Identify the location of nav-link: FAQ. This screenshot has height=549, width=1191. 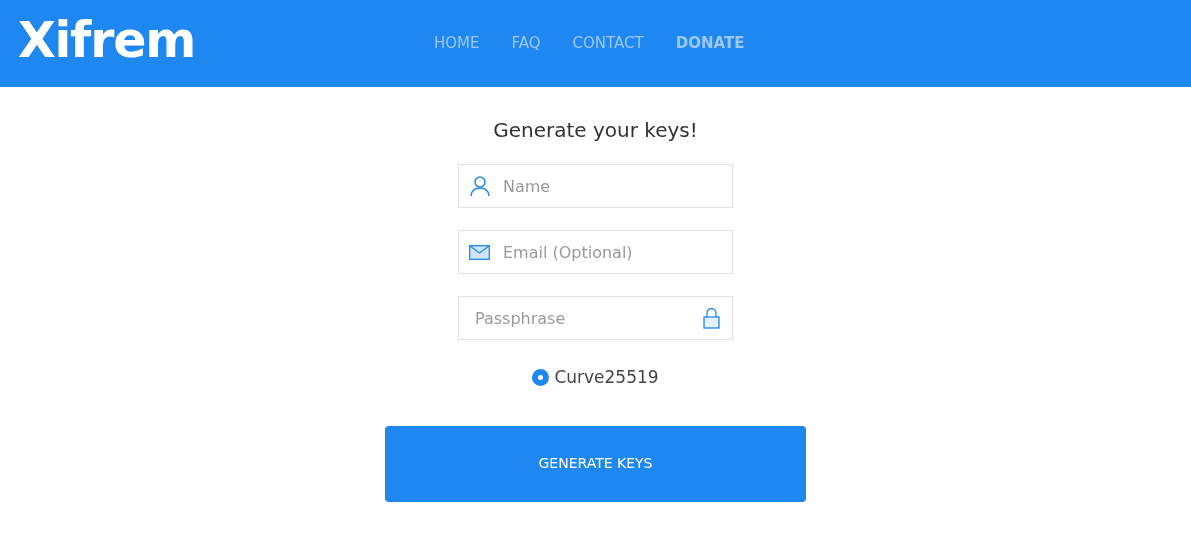
(526, 43).